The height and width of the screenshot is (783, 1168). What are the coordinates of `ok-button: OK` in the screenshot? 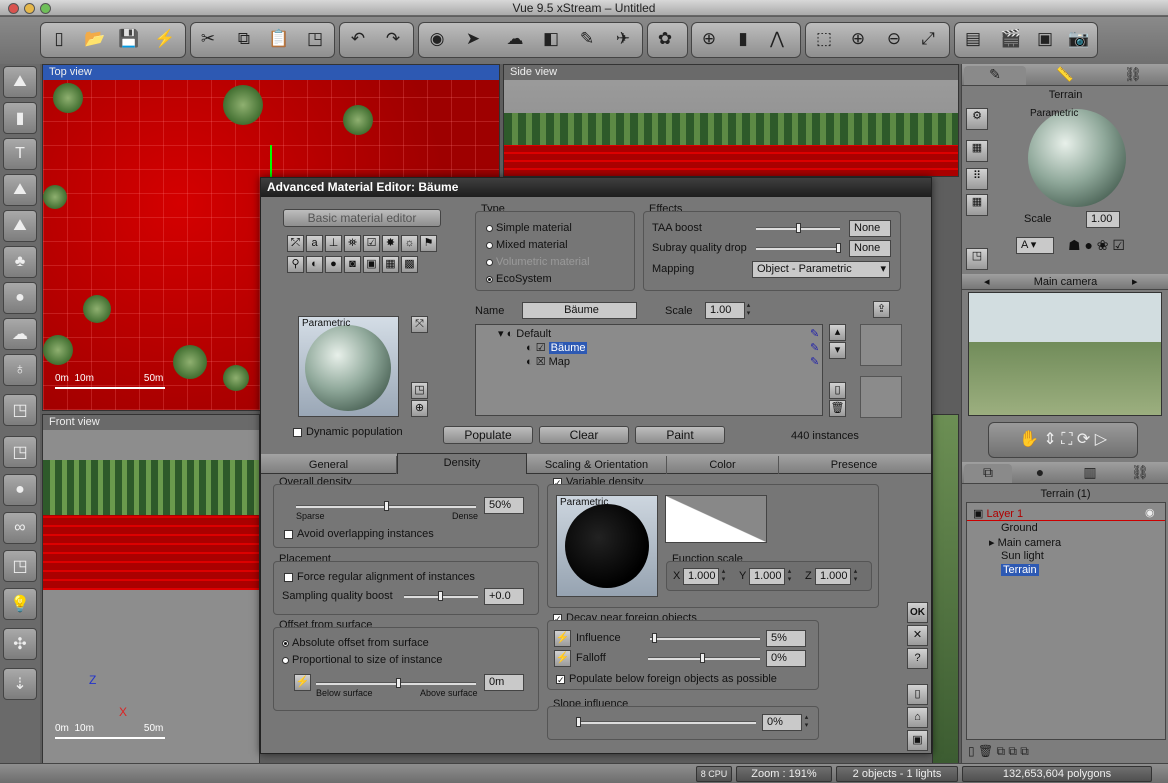 It's located at (917, 612).